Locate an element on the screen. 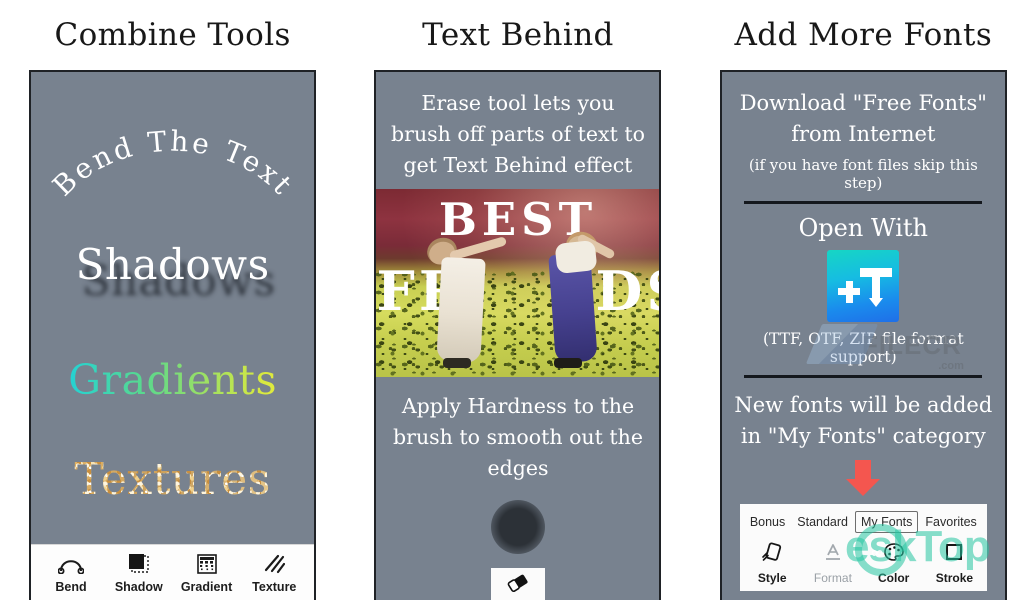  app-icon-t-stem is located at coordinates (876, 283).